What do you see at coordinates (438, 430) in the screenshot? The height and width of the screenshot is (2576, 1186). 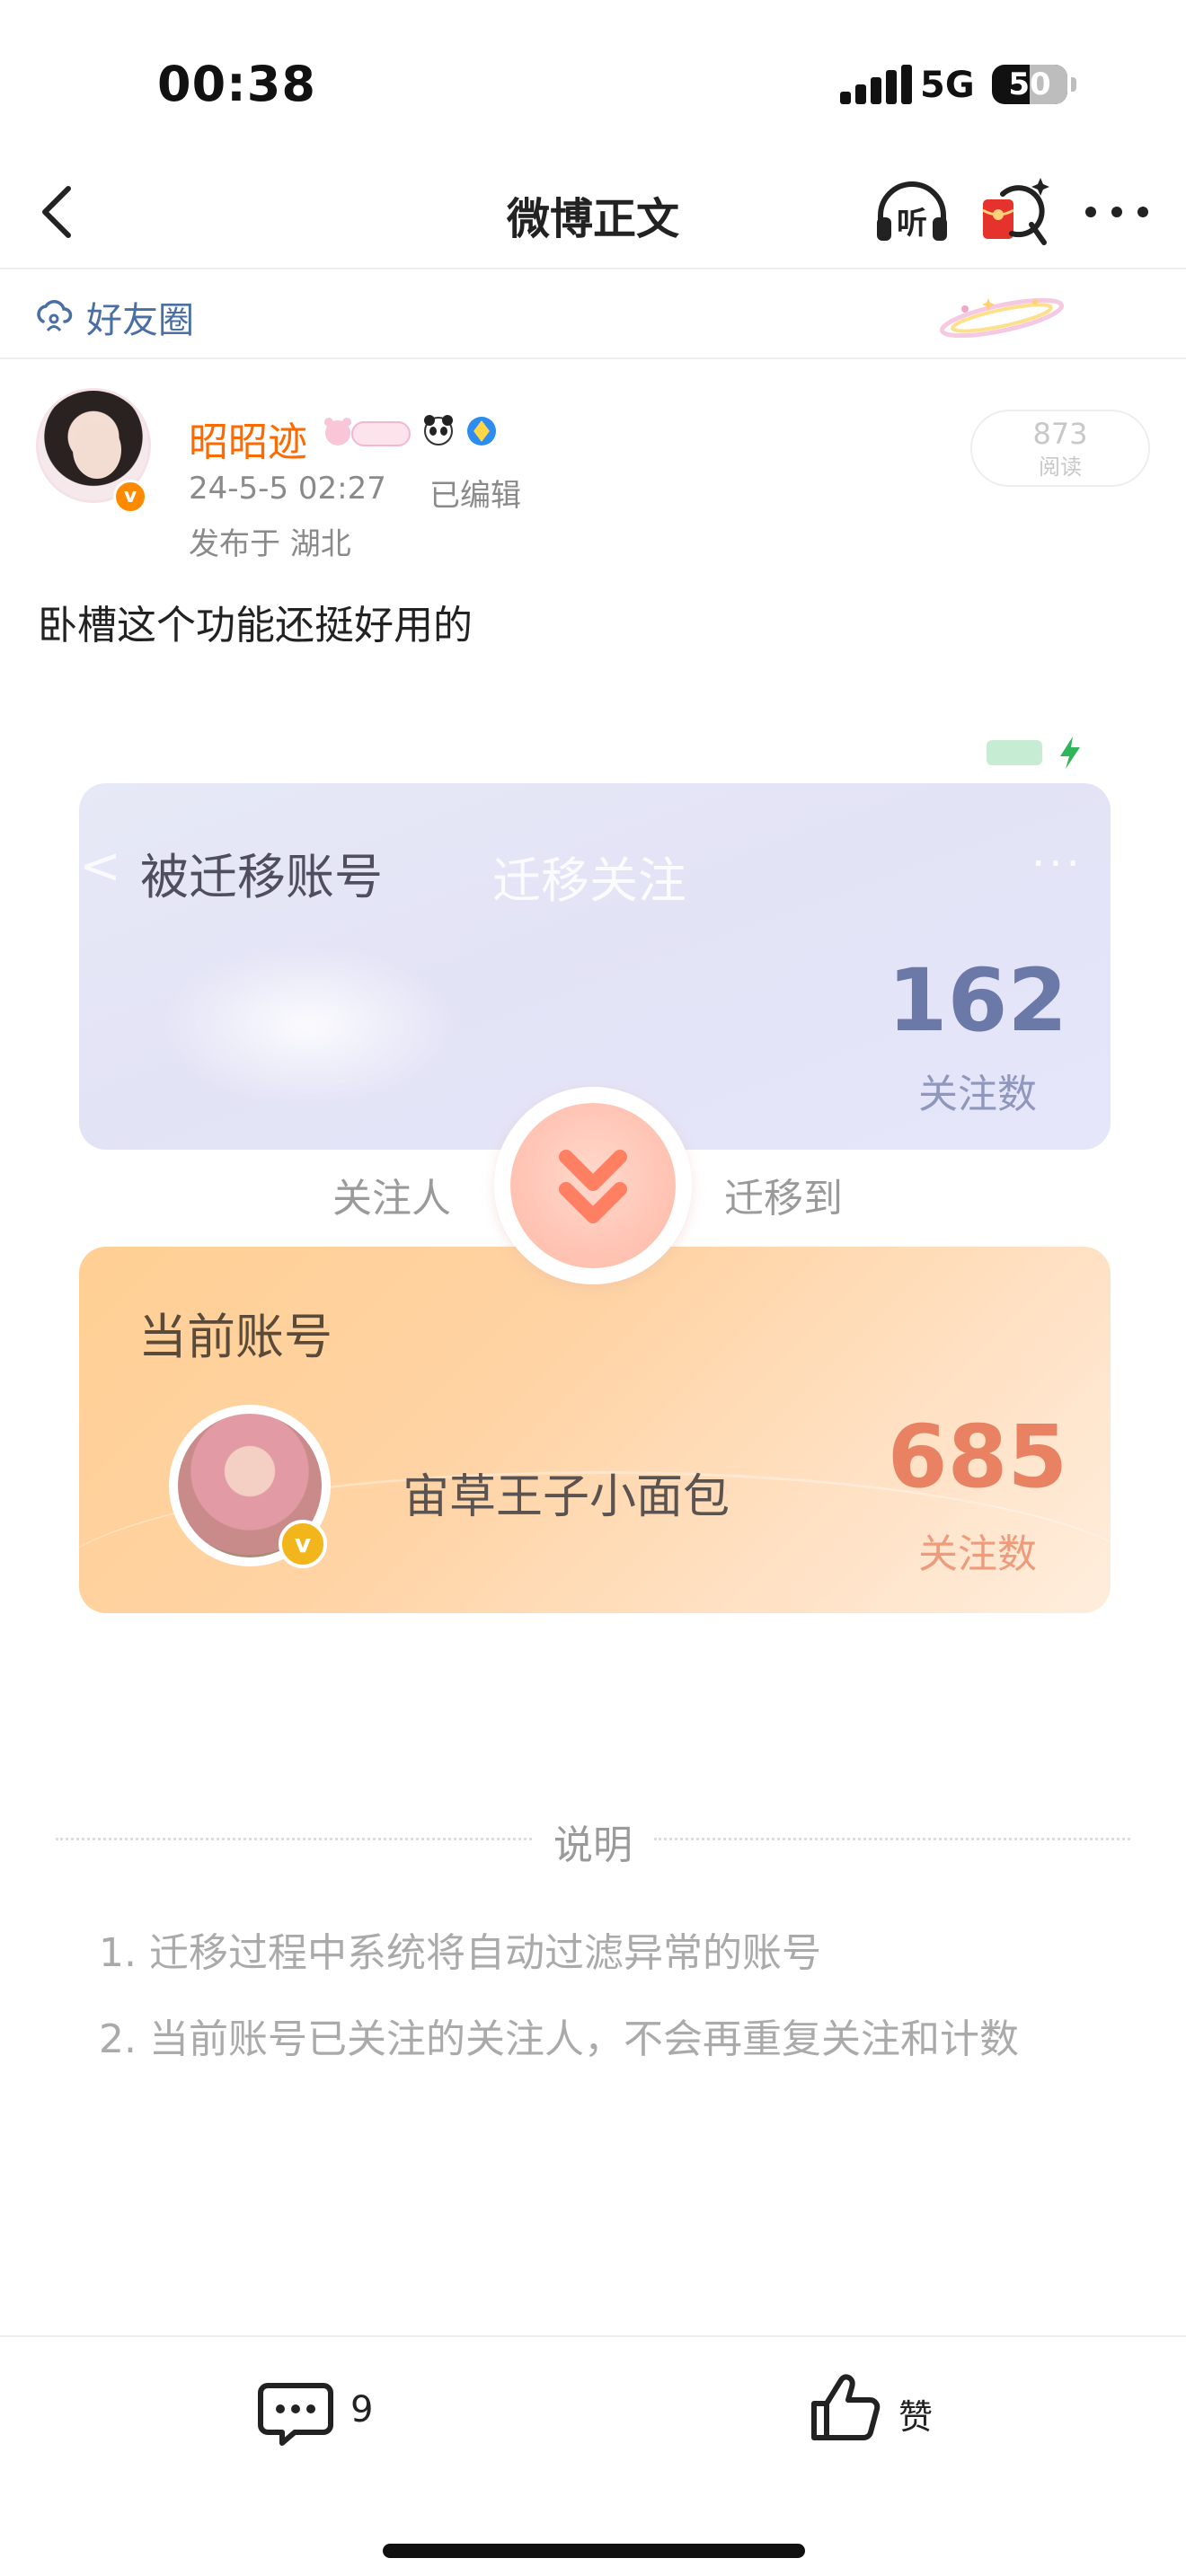 I see `panda-badge-icon` at bounding box center [438, 430].